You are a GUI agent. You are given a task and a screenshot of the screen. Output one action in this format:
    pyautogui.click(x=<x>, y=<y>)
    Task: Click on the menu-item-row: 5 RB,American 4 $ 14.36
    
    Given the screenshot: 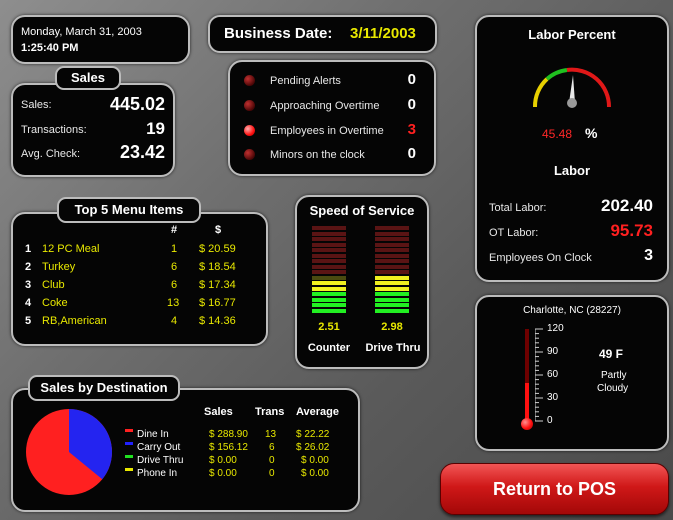 What is the action you would take?
    pyautogui.click(x=138, y=324)
    